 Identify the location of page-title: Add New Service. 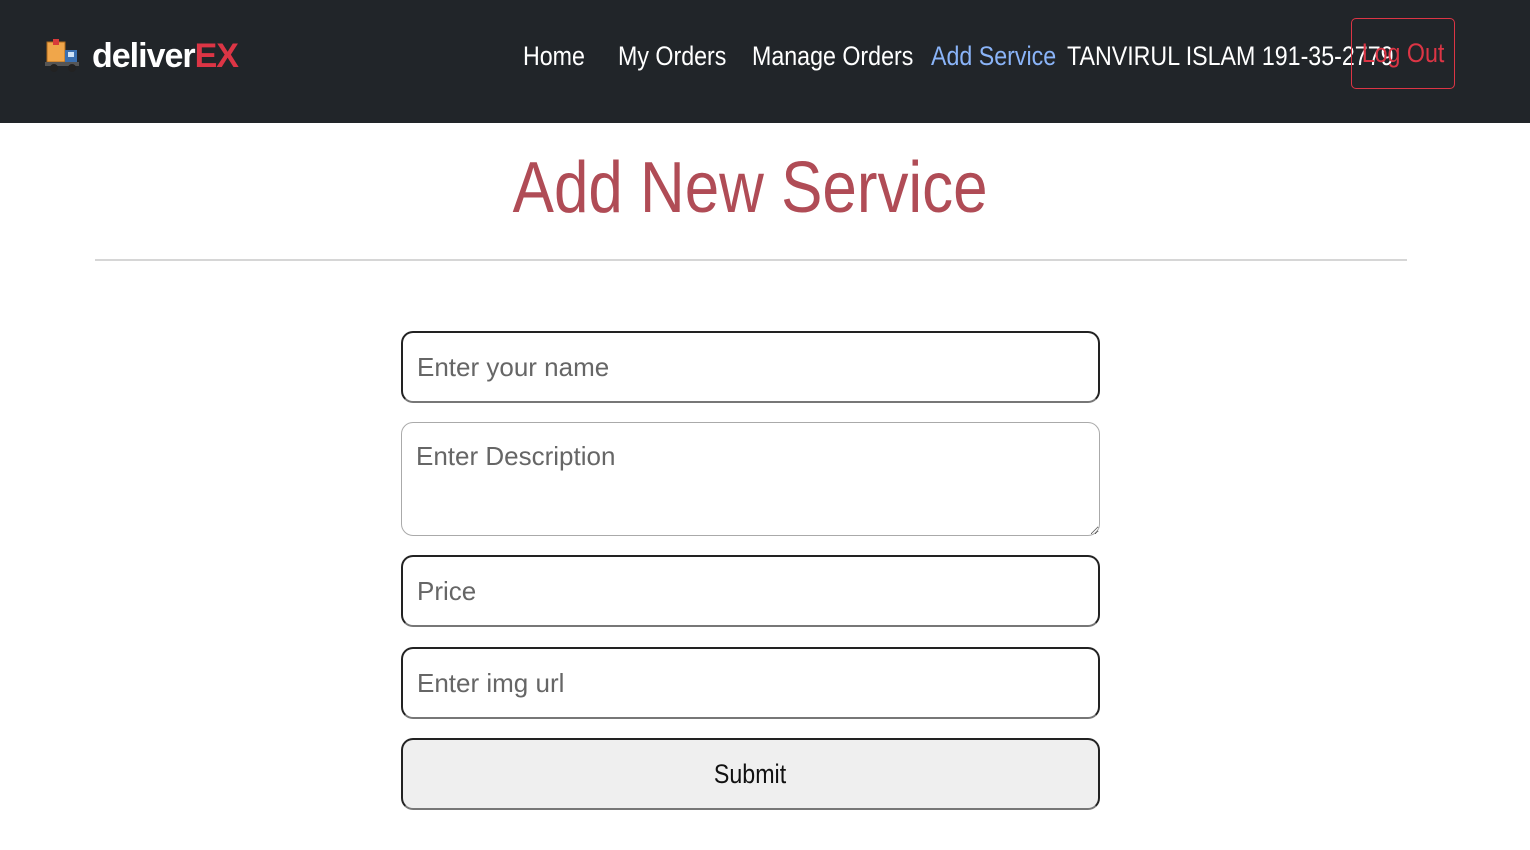
(750, 188).